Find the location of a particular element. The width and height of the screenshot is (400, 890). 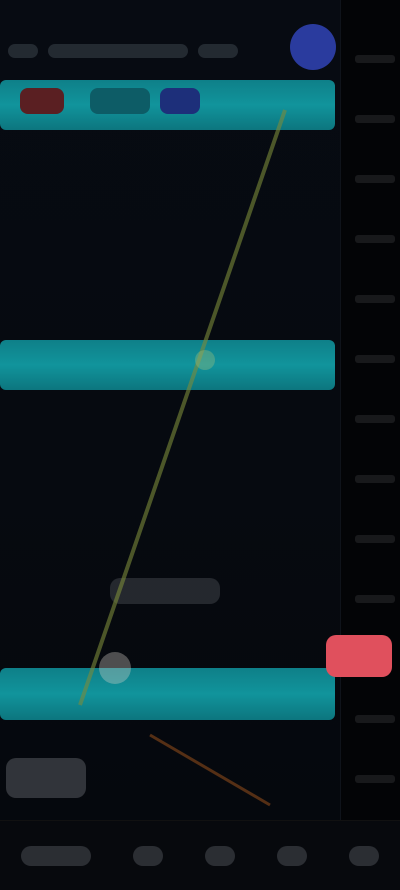

layout-button is located at coordinates (292, 855).